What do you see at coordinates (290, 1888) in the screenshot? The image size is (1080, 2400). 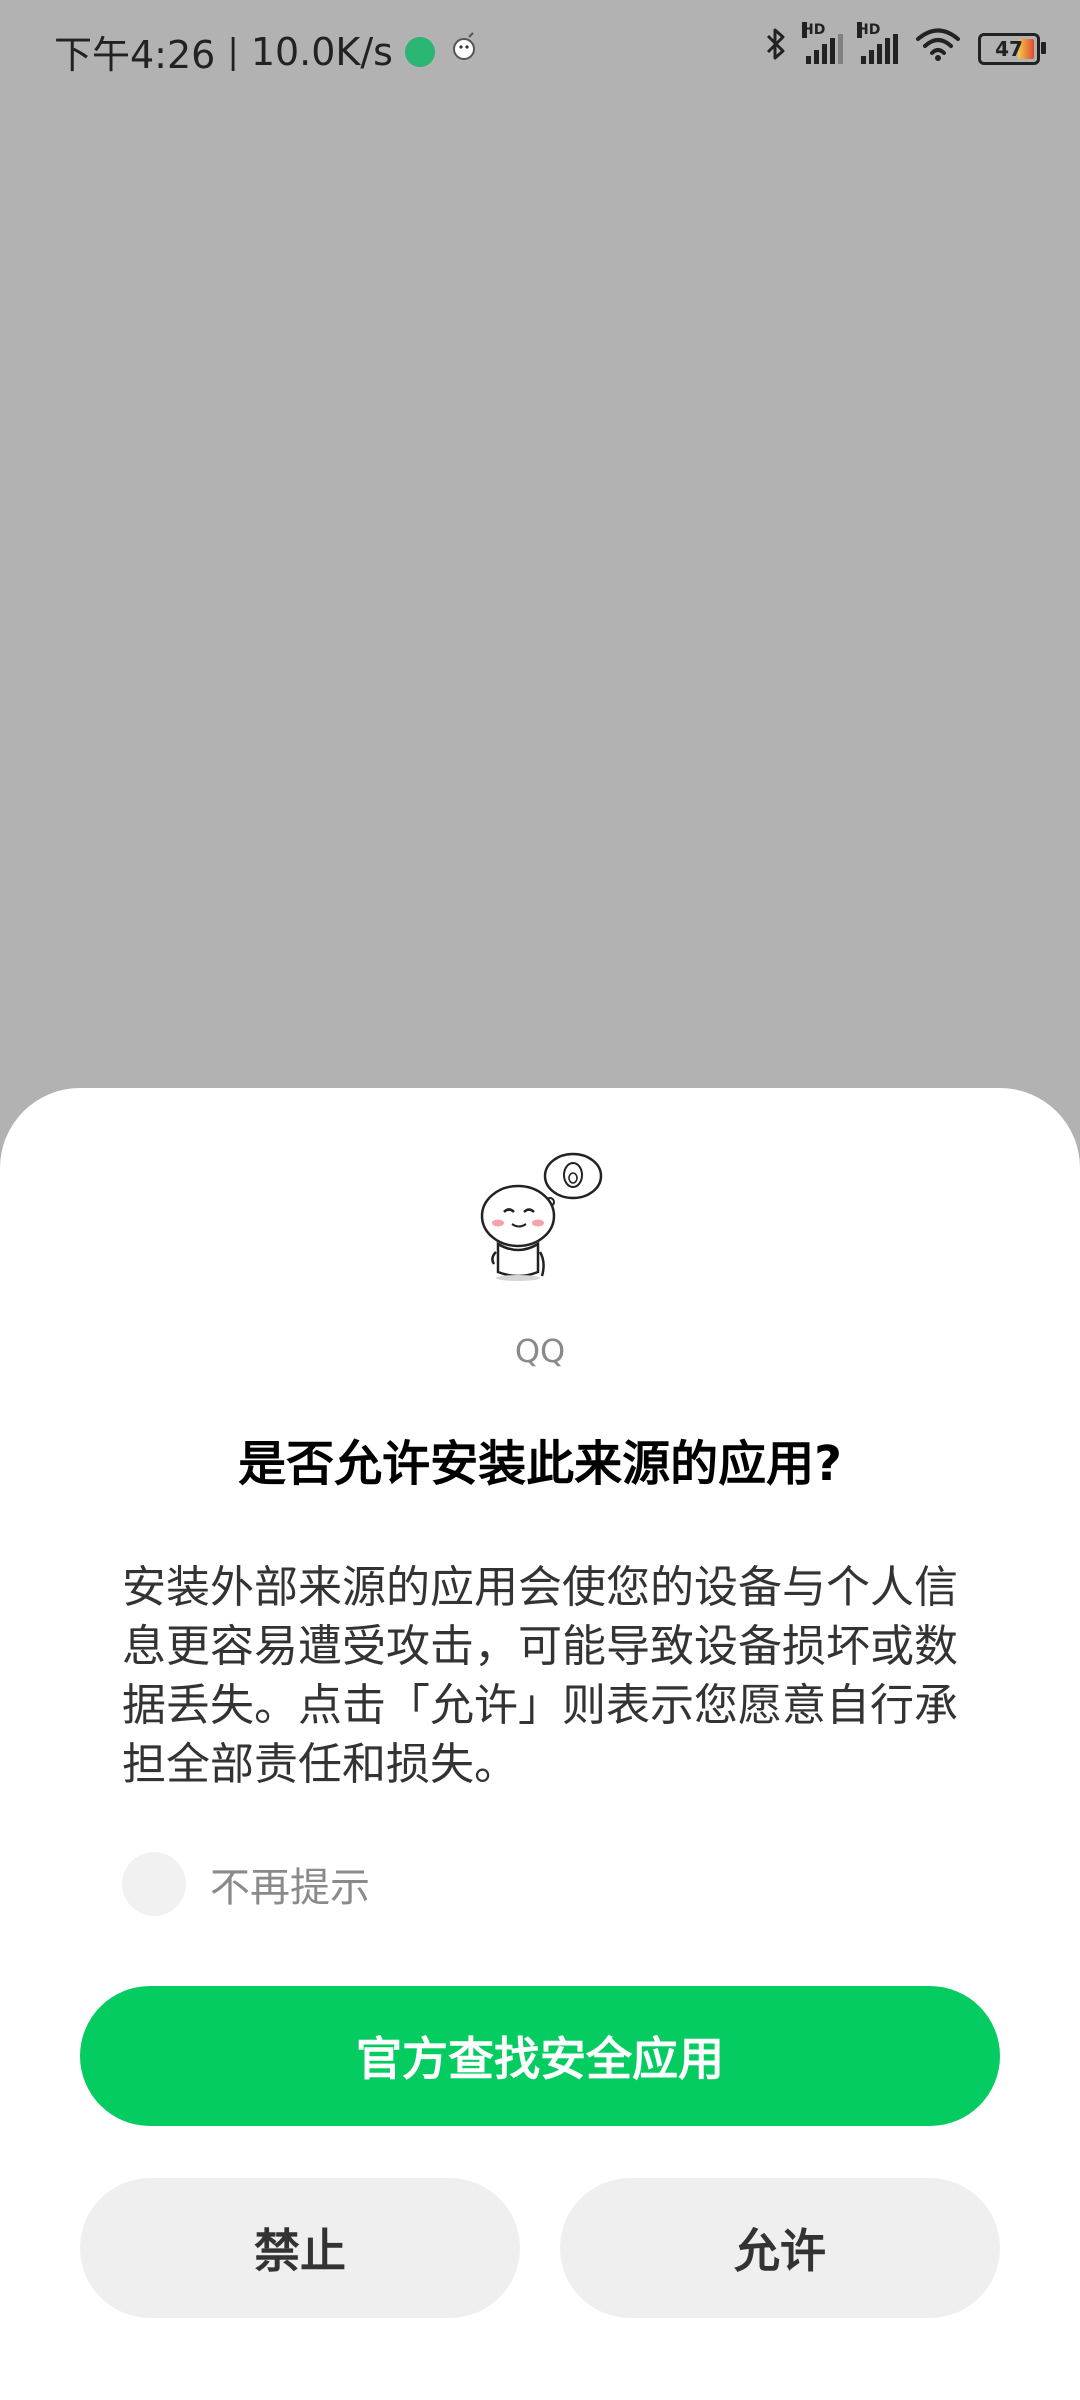 I see `dont-remind-label: 不再提示` at bounding box center [290, 1888].